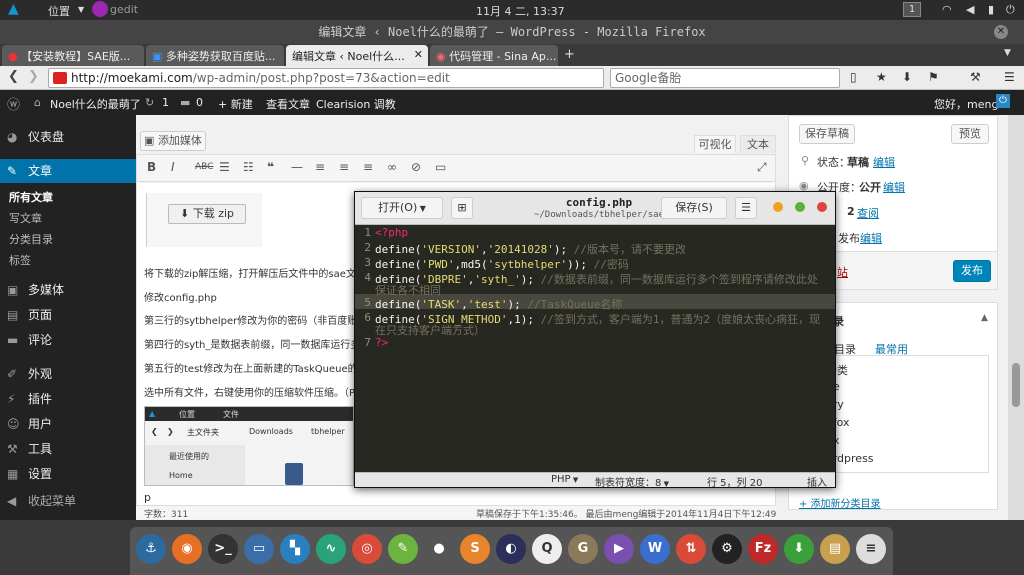 The height and width of the screenshot is (575, 1024). I want to click on tab-list-icon: ▼, so click(1007, 53).